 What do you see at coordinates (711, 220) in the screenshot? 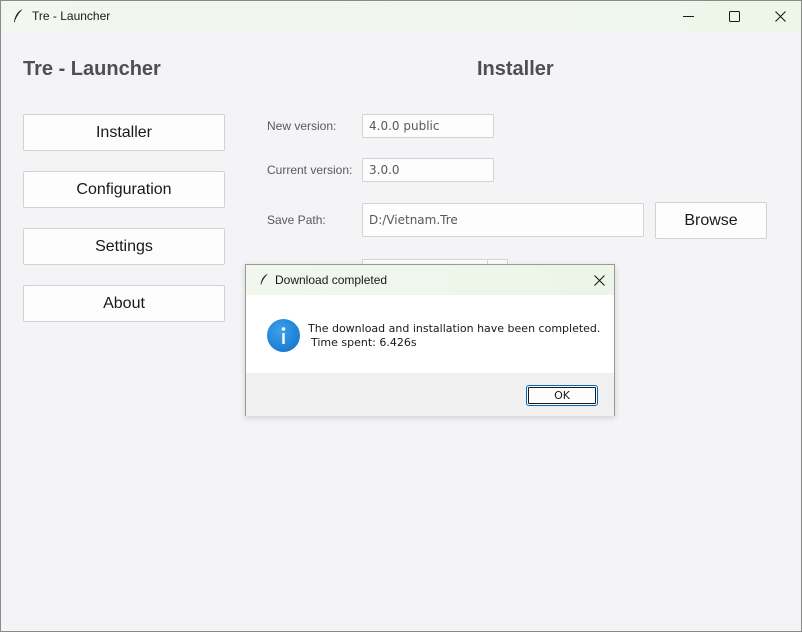
I see `browse-button: Browse` at bounding box center [711, 220].